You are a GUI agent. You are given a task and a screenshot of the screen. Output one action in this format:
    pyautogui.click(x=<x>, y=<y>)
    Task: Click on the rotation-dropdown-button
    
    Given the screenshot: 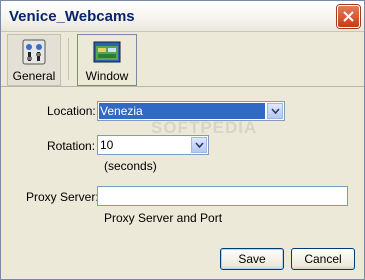 What is the action you would take?
    pyautogui.click(x=199, y=145)
    